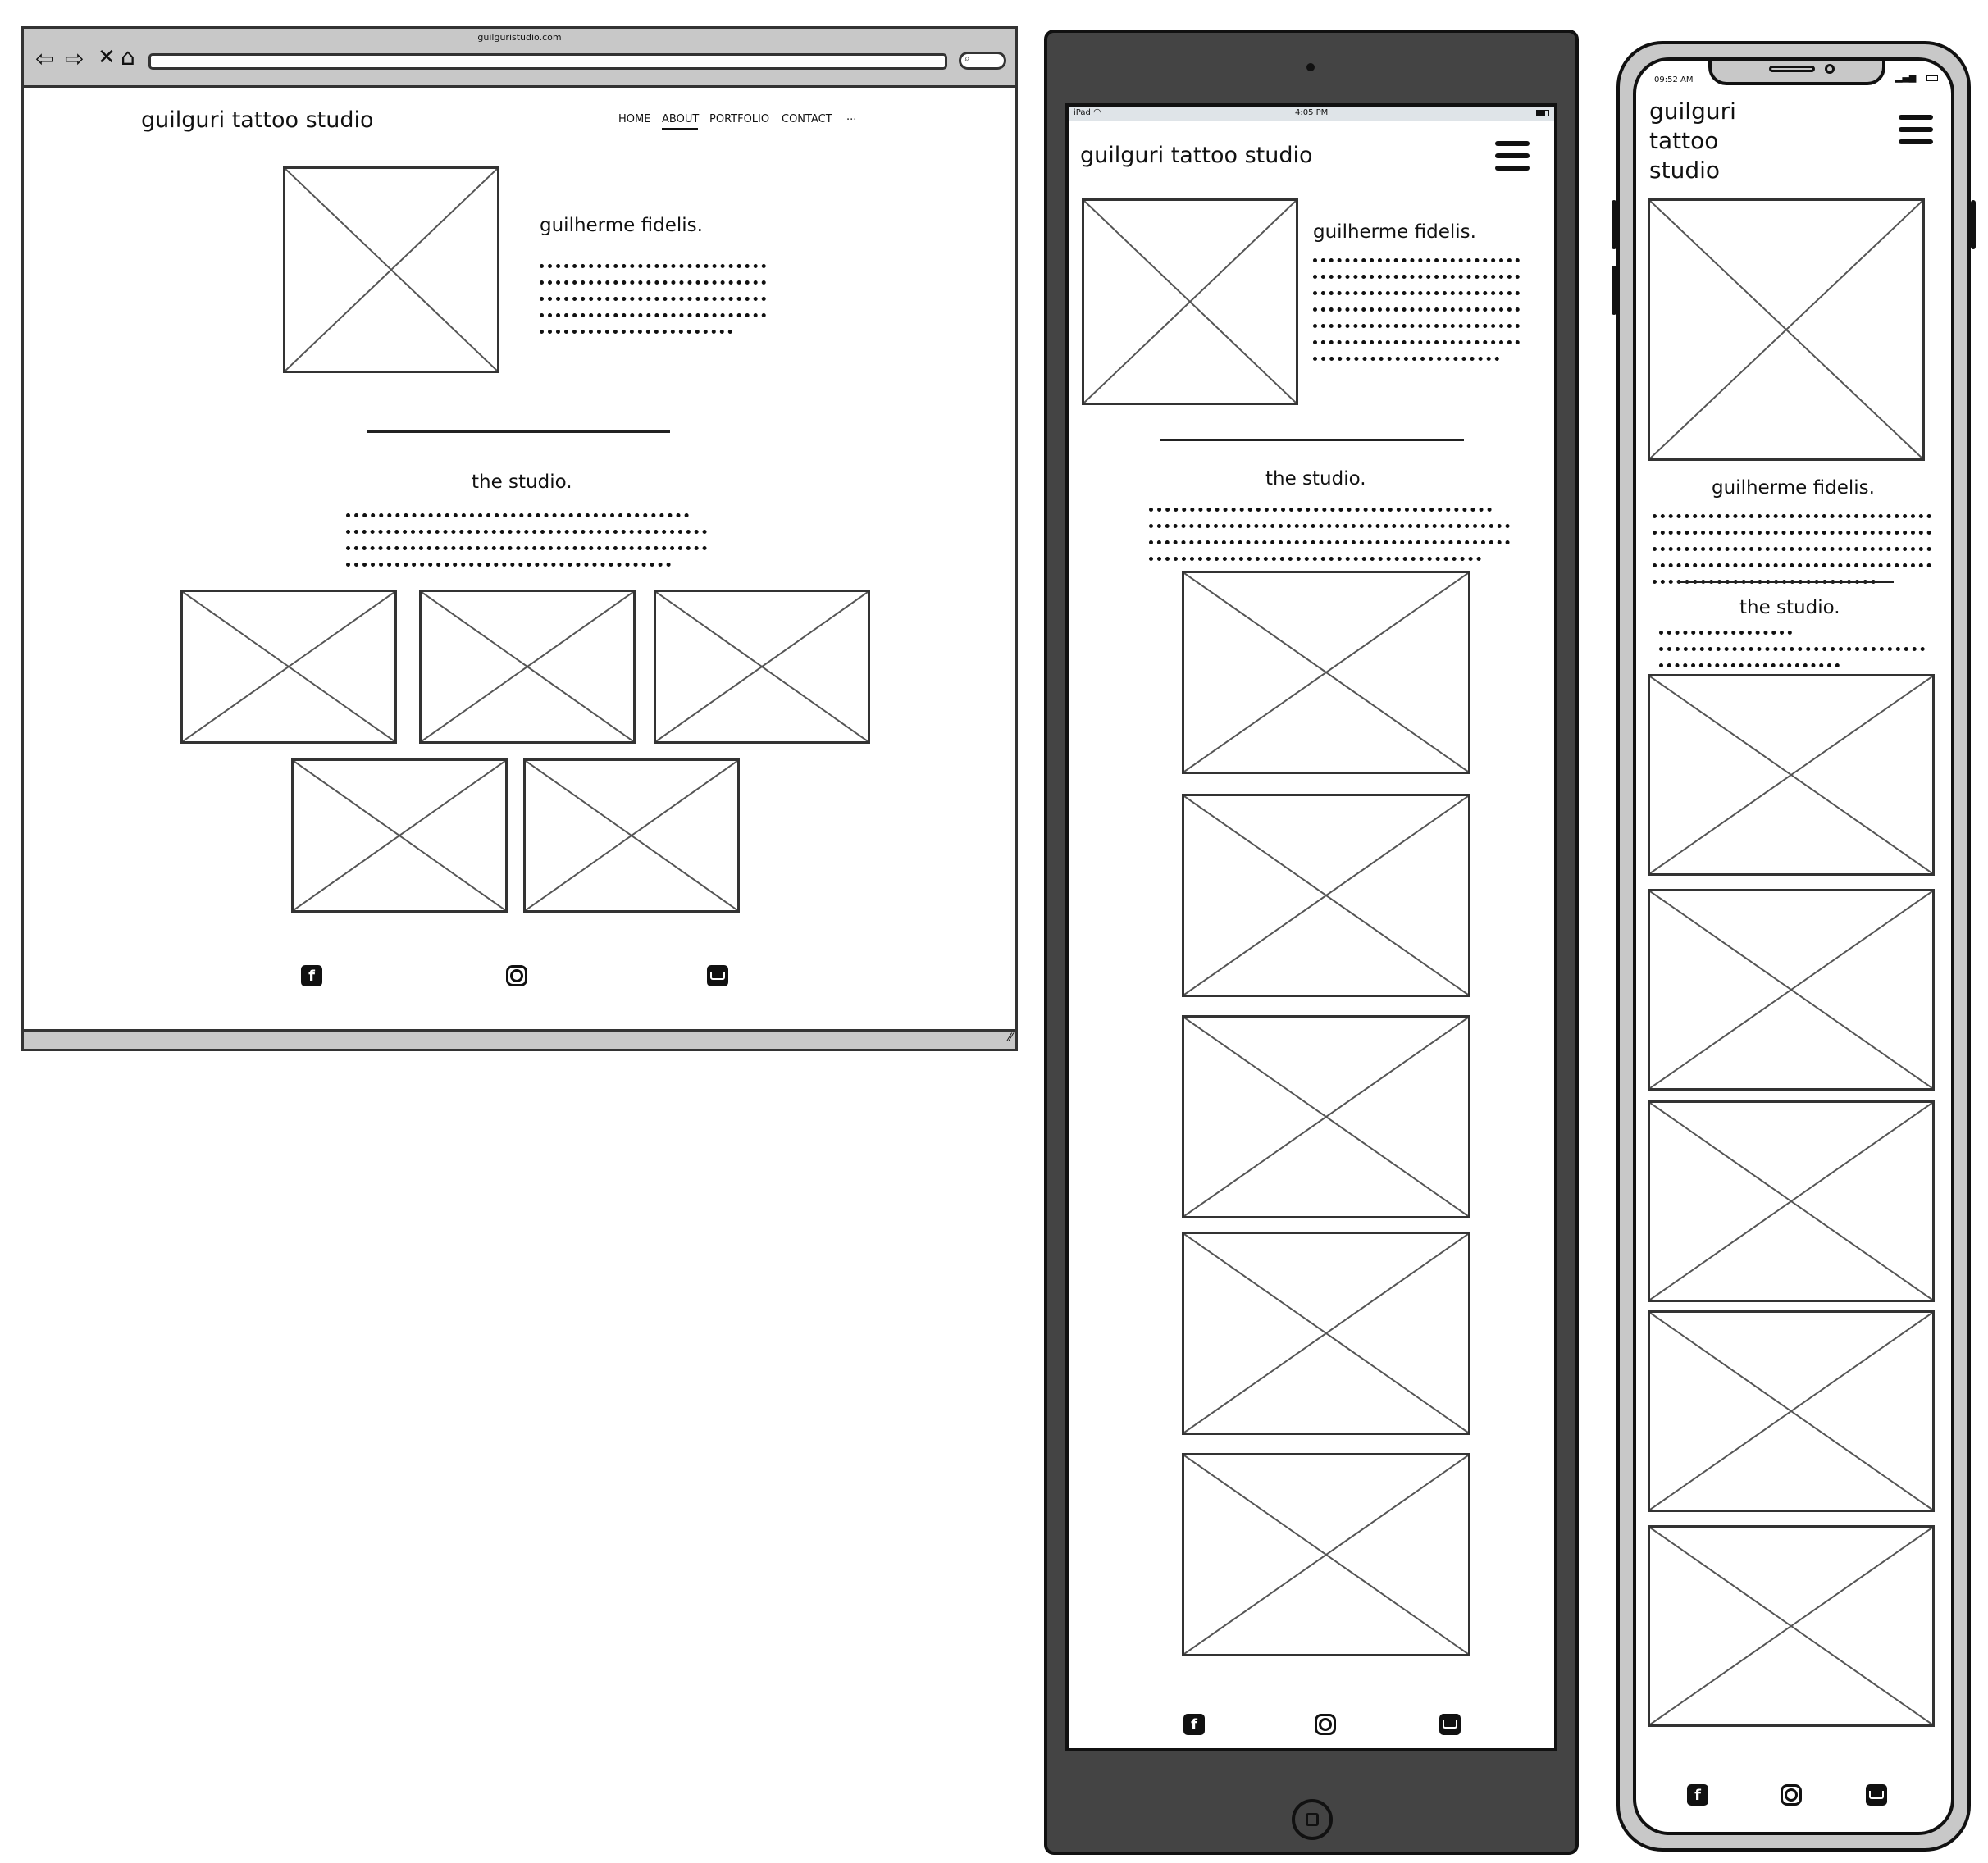 Image resolution: width=1988 pixels, height=1863 pixels. I want to click on stop-icon: ✕, so click(107, 57).